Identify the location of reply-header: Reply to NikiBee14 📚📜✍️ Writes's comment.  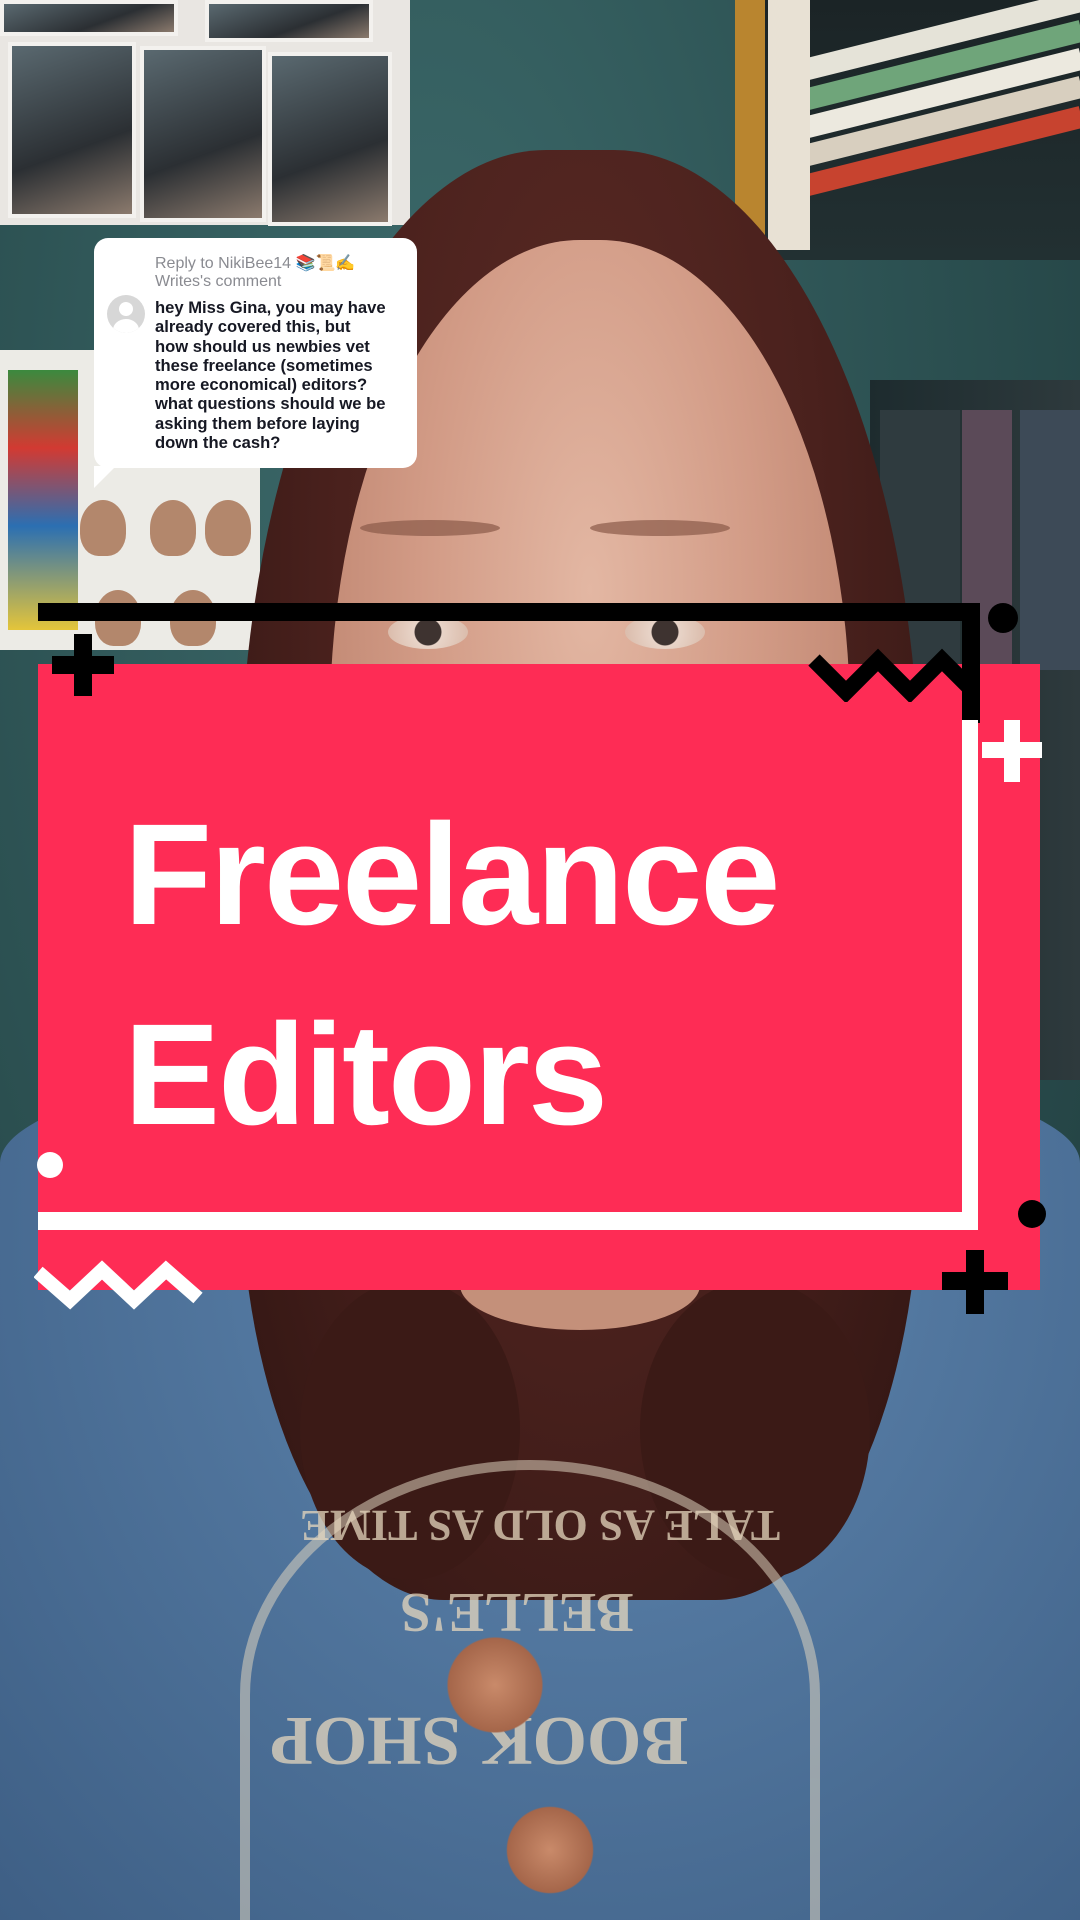
(281, 273).